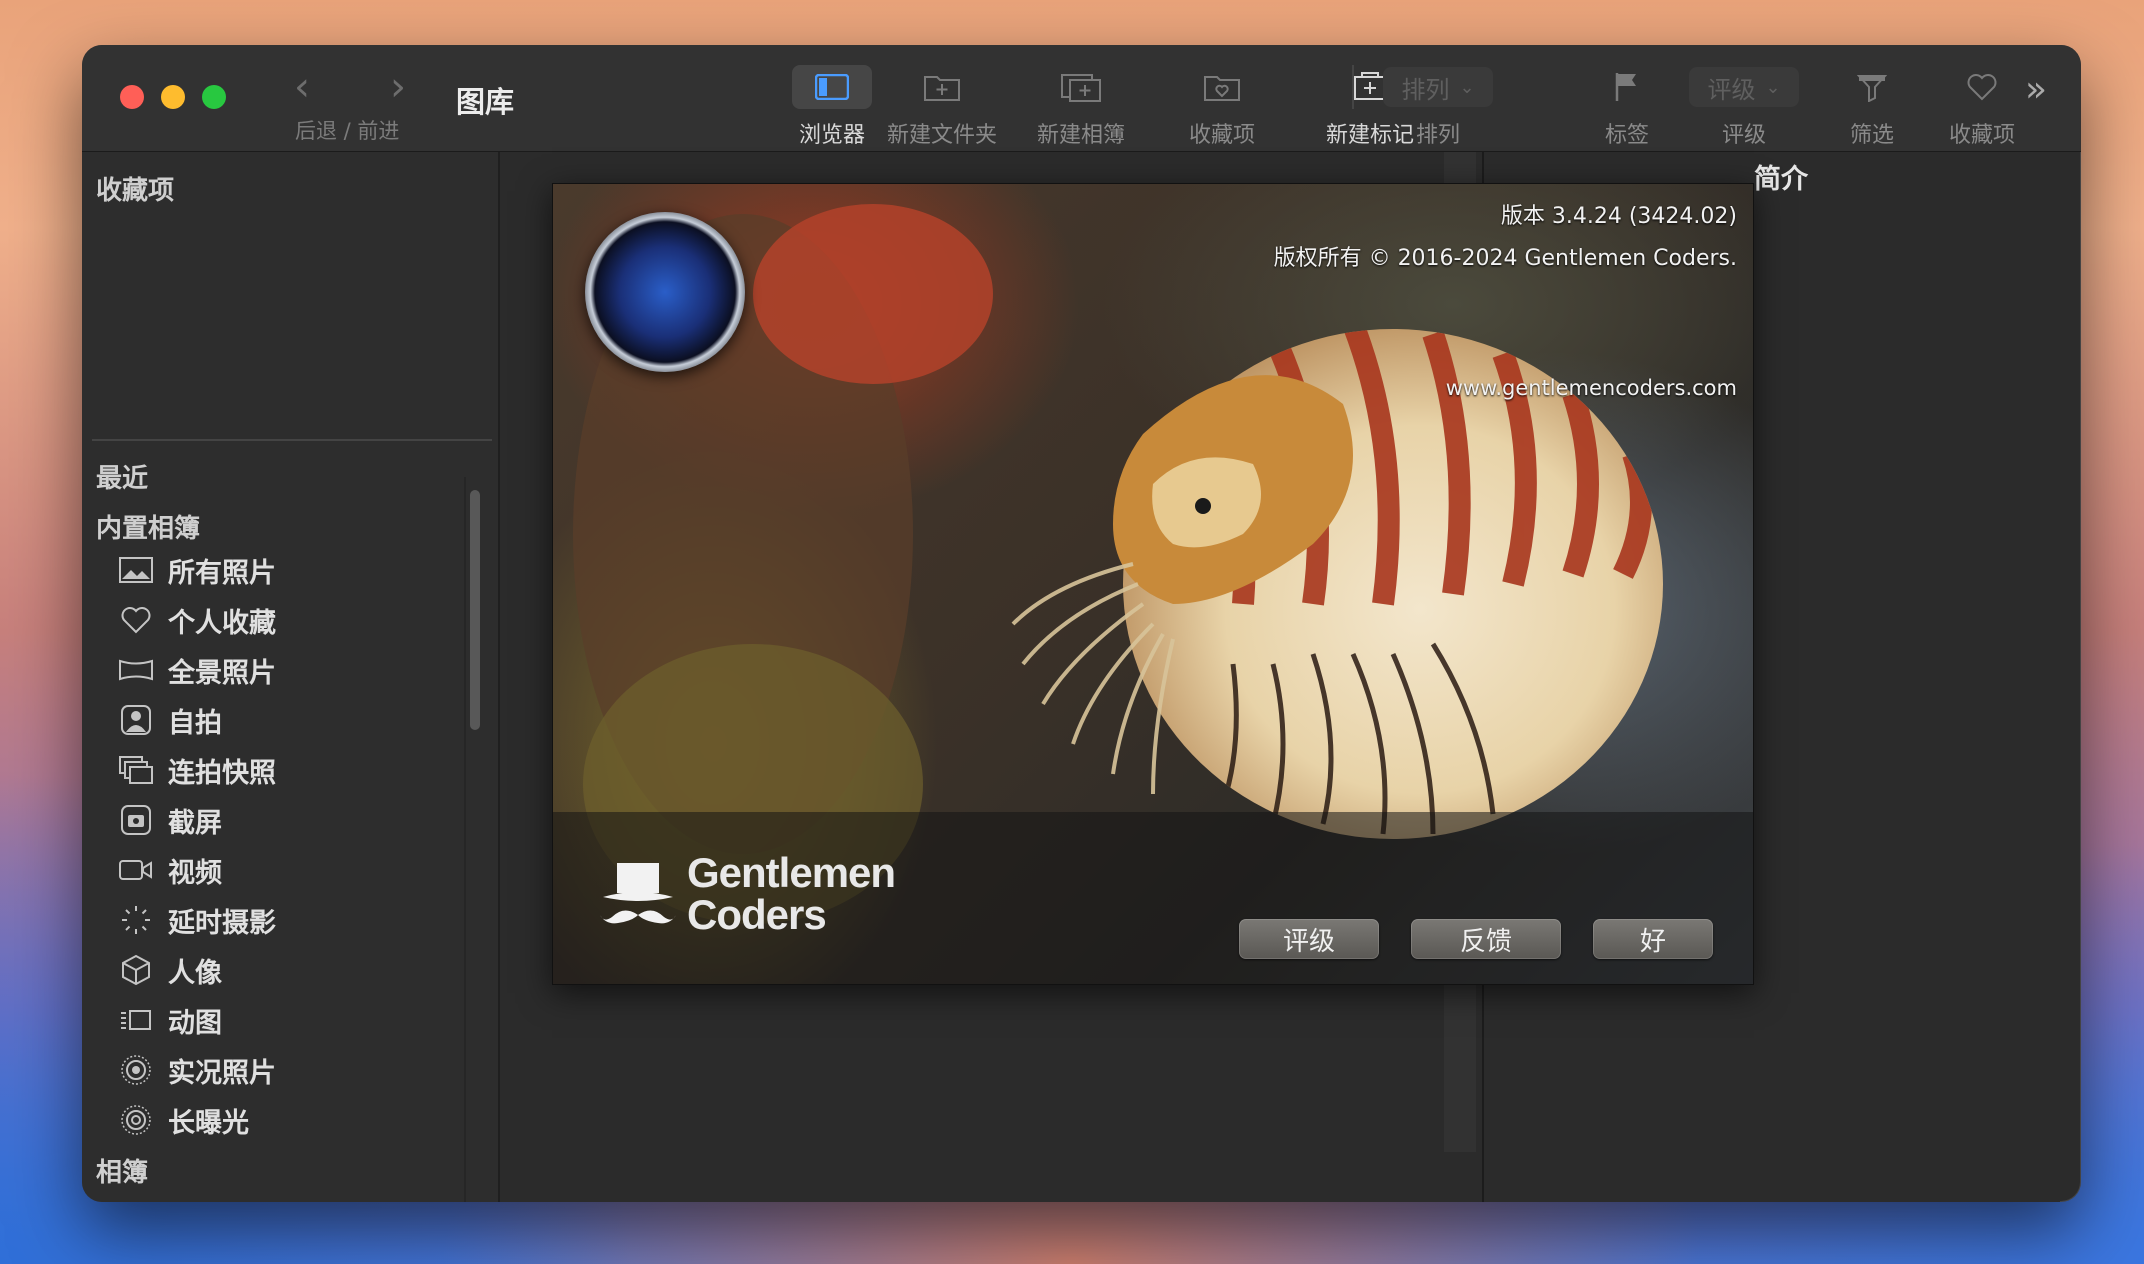  I want to click on top-hat-mustache-icon, so click(638, 893).